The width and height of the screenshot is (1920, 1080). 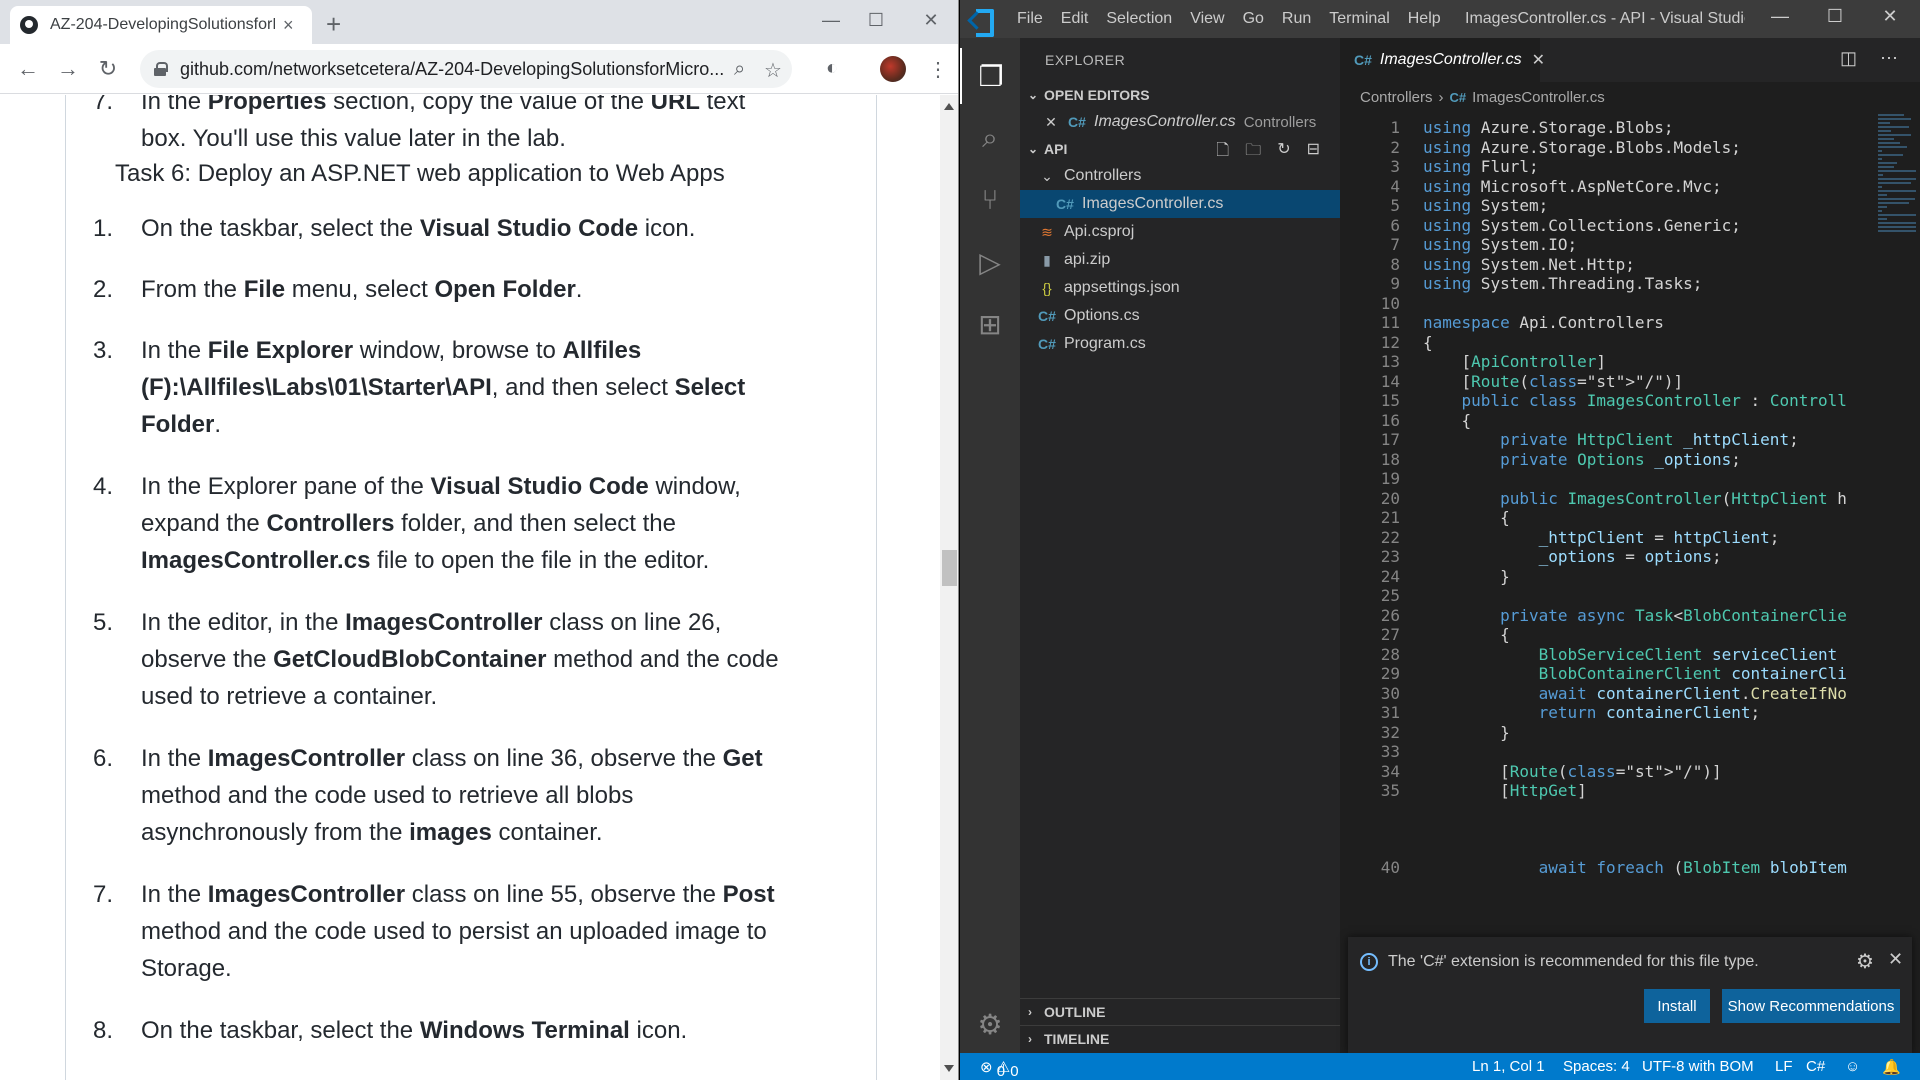 I want to click on scroll-thumb, so click(x=949, y=568).